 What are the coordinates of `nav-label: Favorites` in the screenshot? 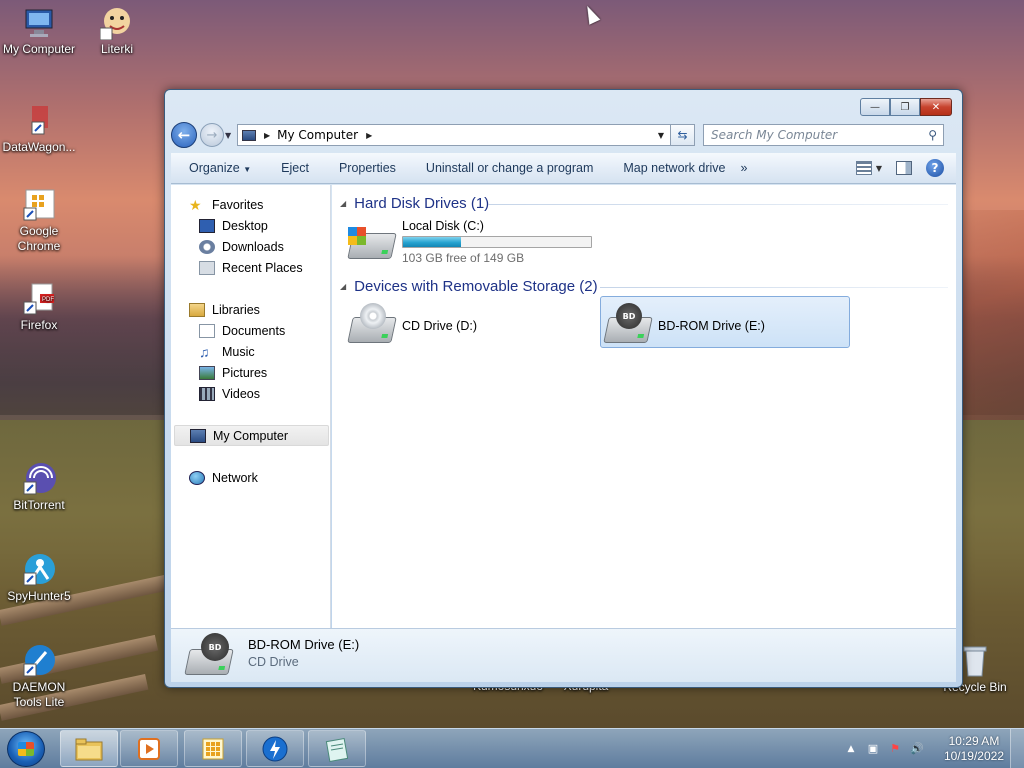 It's located at (238, 204).